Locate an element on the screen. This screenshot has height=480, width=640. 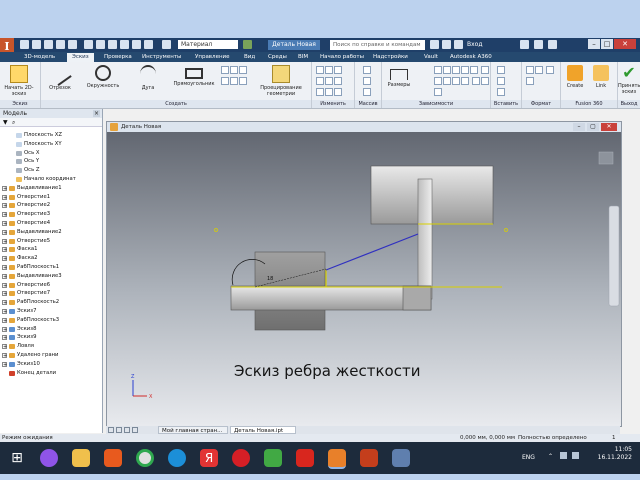
fusion-create-button: Create is located at coordinates (575, 77).